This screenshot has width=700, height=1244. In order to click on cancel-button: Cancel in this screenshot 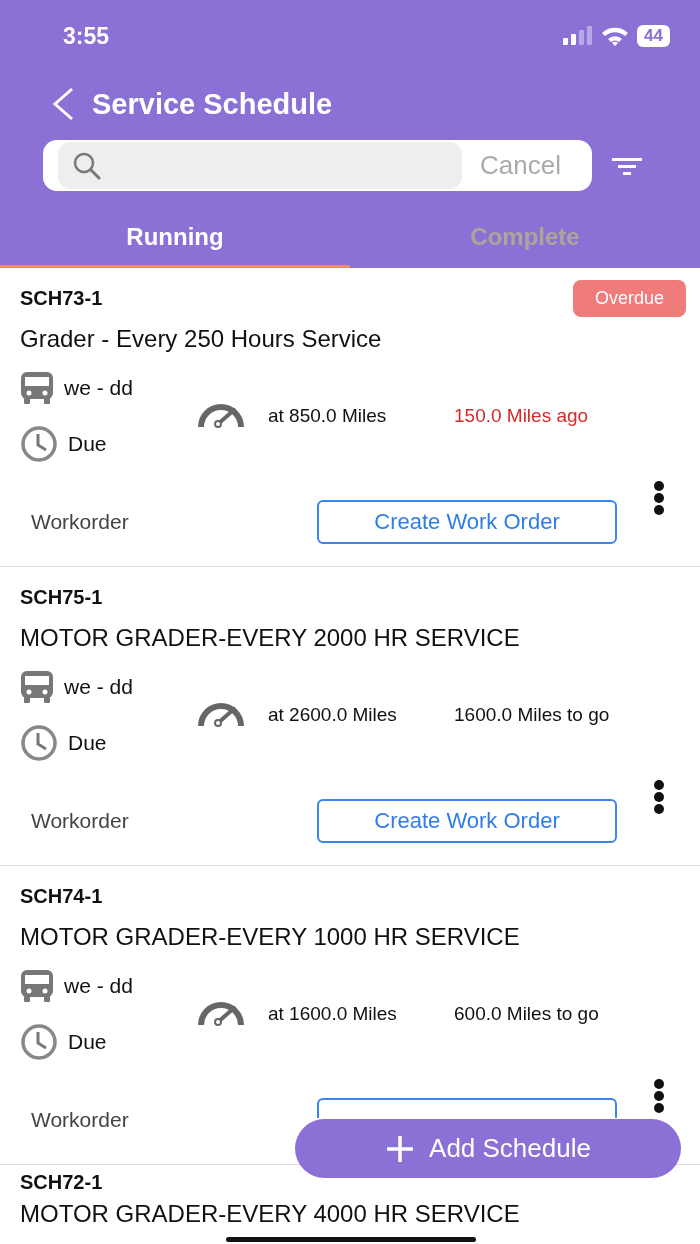, I will do `click(520, 165)`.